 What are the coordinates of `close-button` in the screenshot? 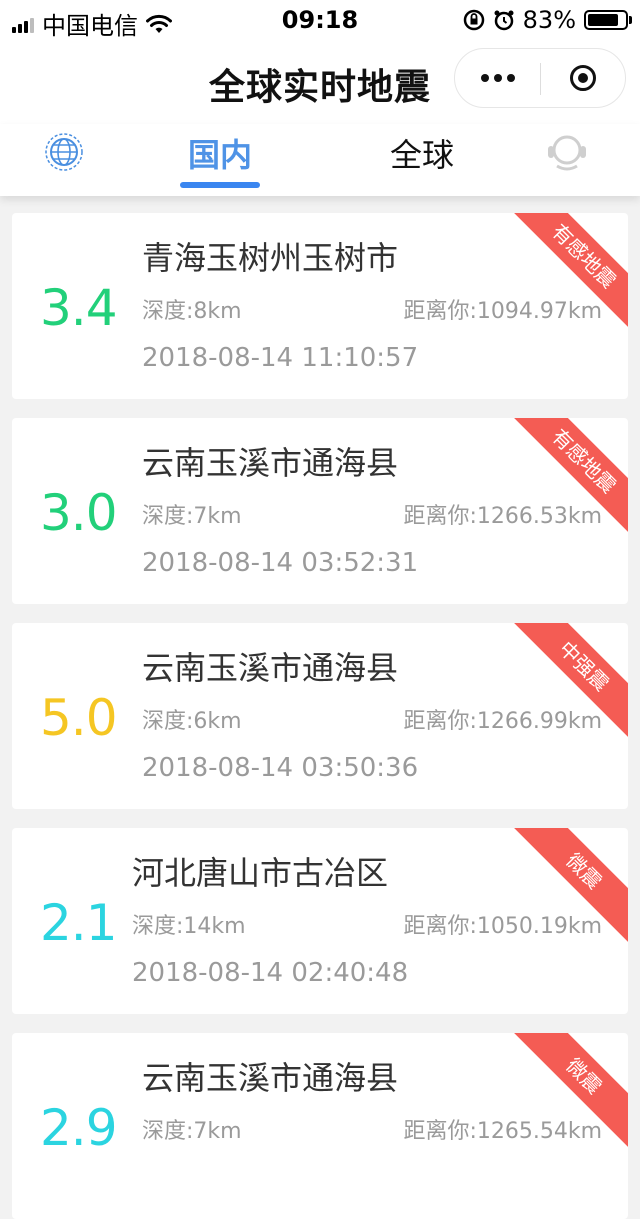 It's located at (583, 78).